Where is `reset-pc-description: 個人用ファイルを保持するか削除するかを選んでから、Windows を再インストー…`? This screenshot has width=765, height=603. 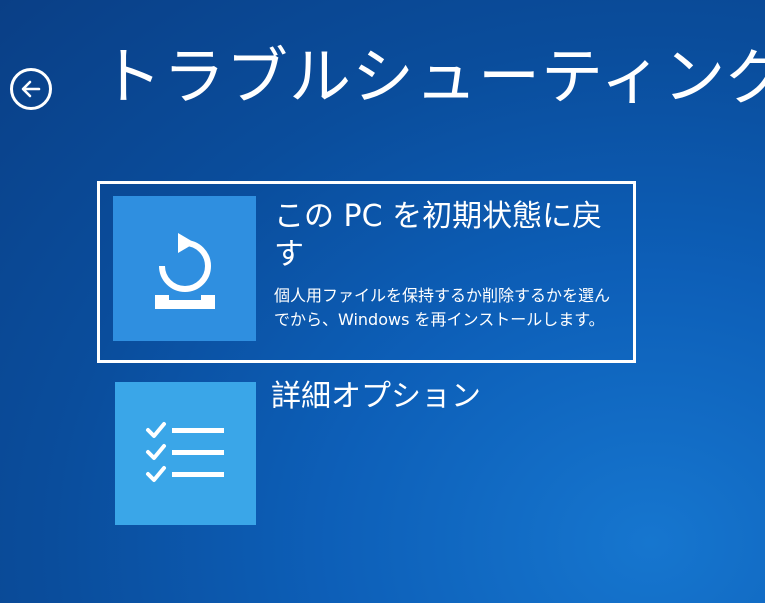
reset-pc-description: 個人用ファイルを保持するか削除するかを選んでから、Windows を再インストー… is located at coordinates (442, 307).